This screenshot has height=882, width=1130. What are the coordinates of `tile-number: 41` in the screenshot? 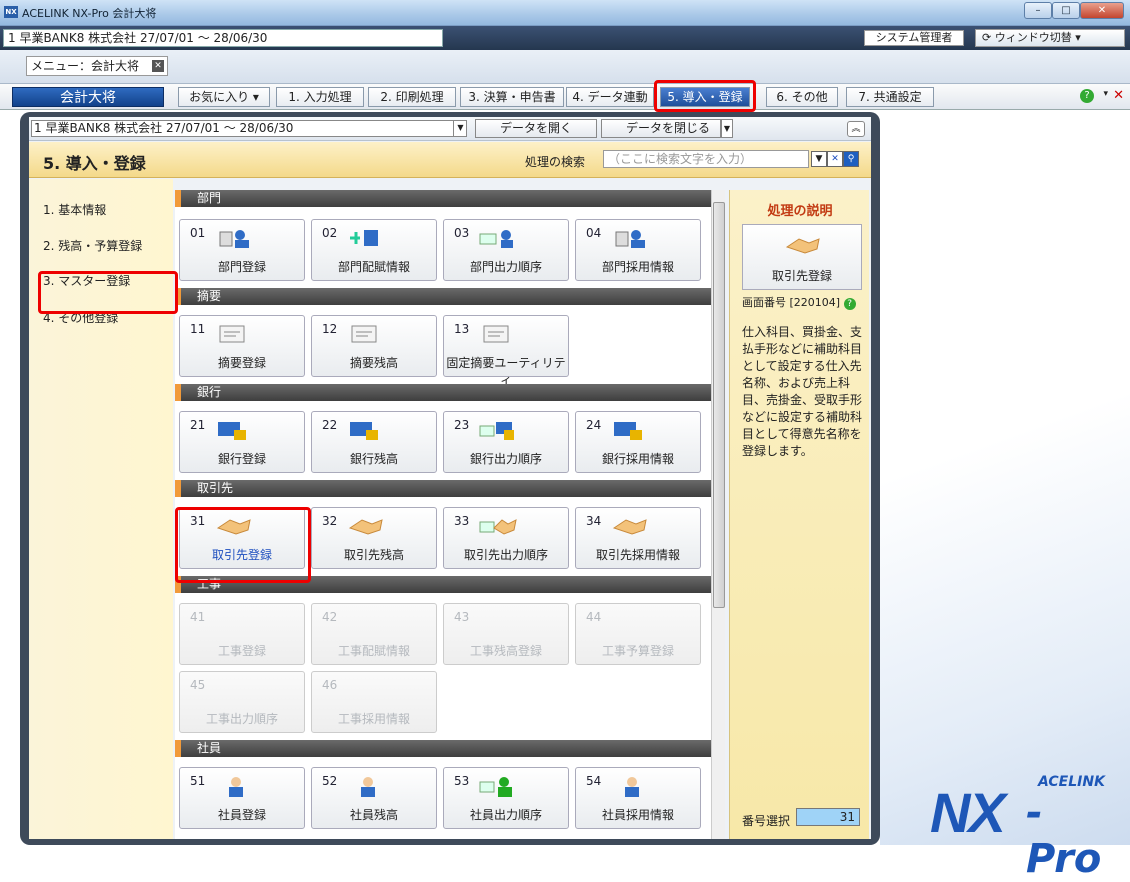 It's located at (198, 617).